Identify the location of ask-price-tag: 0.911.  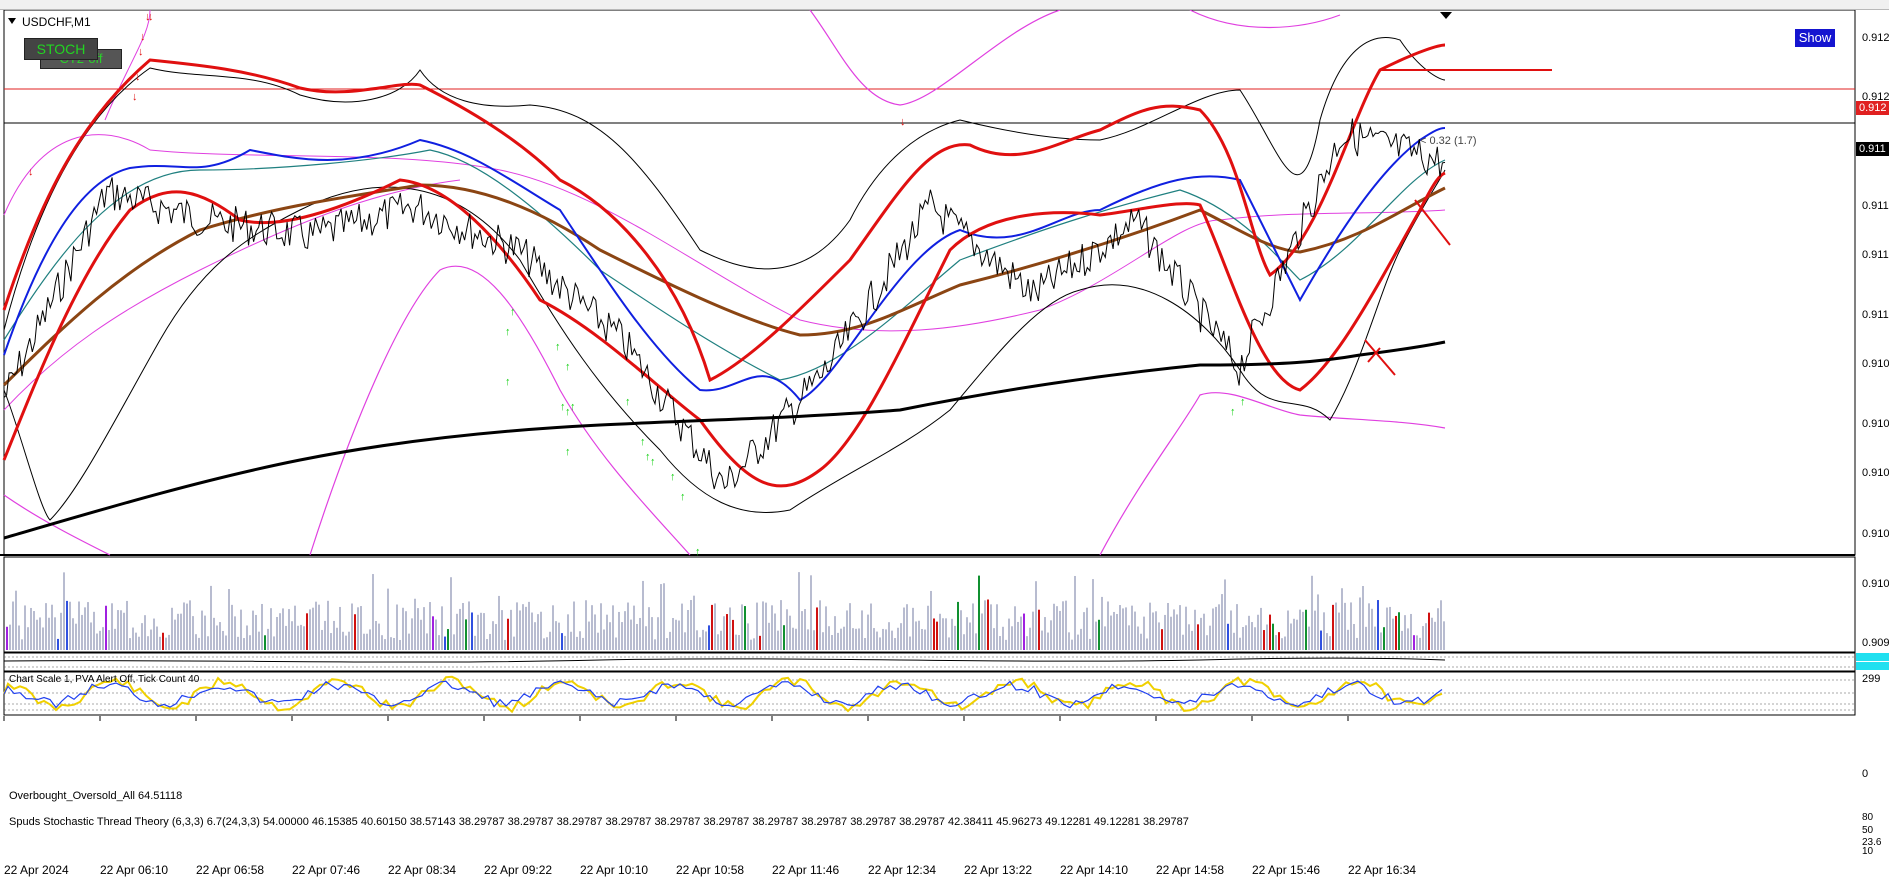
(1872, 149).